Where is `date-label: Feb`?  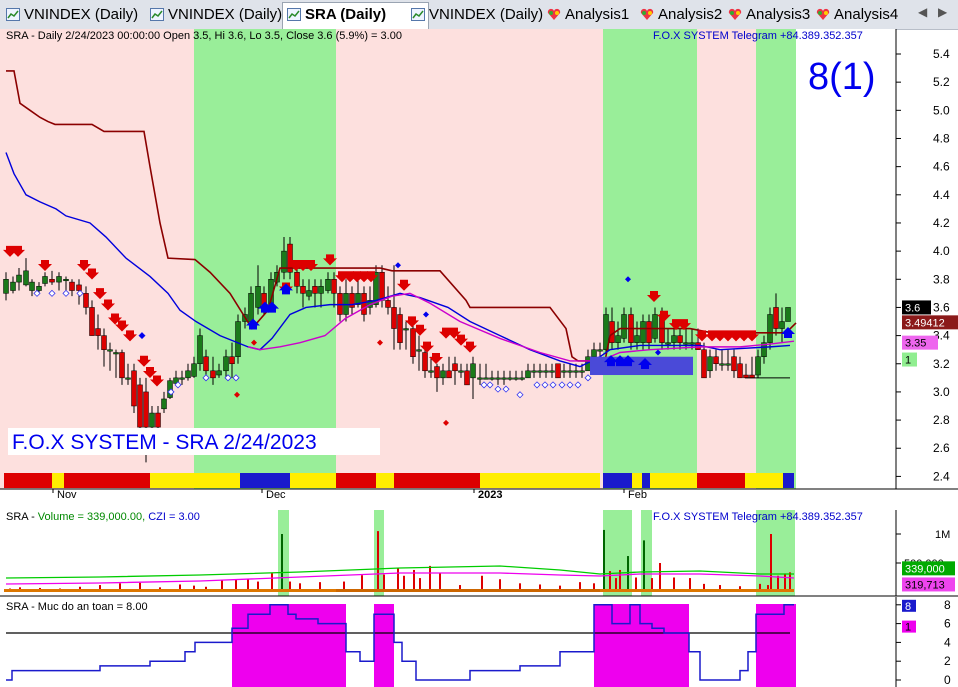 date-label: Feb is located at coordinates (637, 495).